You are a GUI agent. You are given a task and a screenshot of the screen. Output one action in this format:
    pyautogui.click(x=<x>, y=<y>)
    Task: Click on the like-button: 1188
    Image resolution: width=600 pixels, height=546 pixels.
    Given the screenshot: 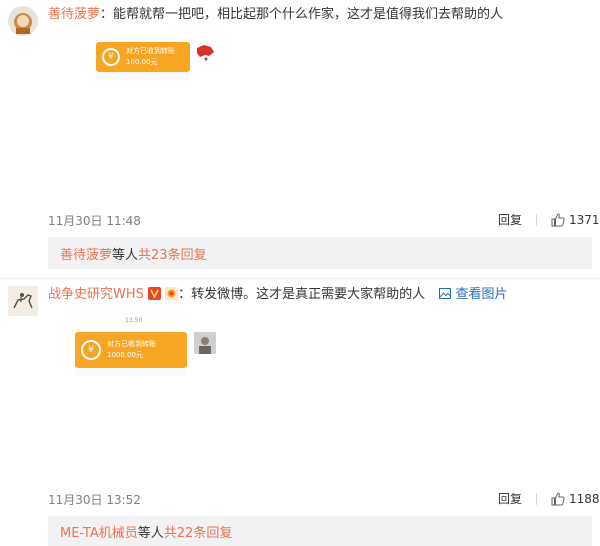 What is the action you would take?
    pyautogui.click(x=575, y=499)
    